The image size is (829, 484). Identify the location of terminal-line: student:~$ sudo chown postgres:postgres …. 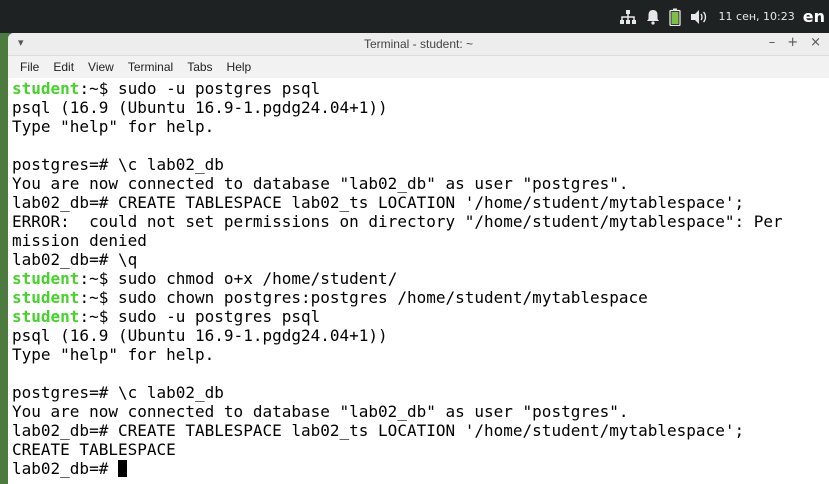
(420, 297).